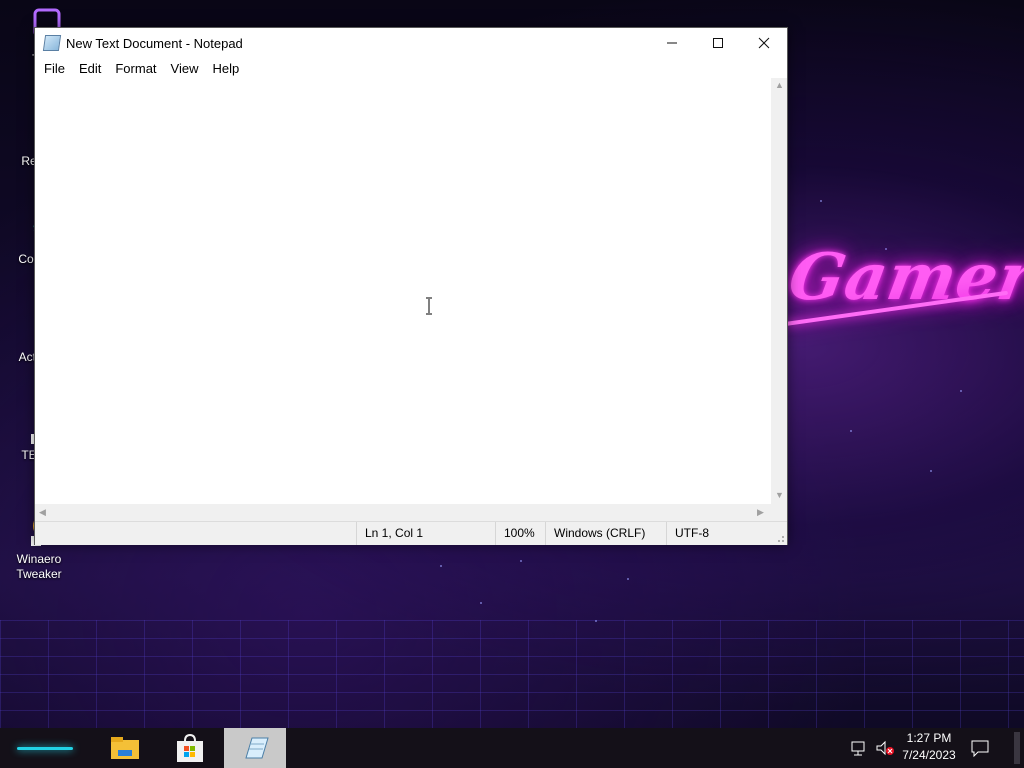 This screenshot has width=1024, height=768. I want to click on desktop-icon-label: Winaero Tweaker, so click(39, 566).